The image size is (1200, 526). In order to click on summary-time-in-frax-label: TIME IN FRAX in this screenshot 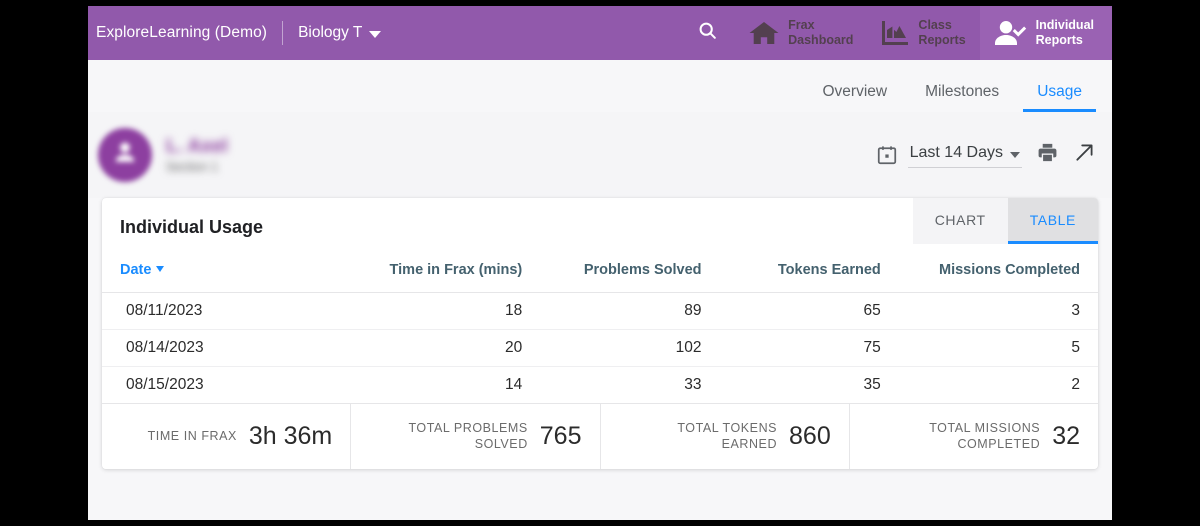, I will do `click(192, 435)`.